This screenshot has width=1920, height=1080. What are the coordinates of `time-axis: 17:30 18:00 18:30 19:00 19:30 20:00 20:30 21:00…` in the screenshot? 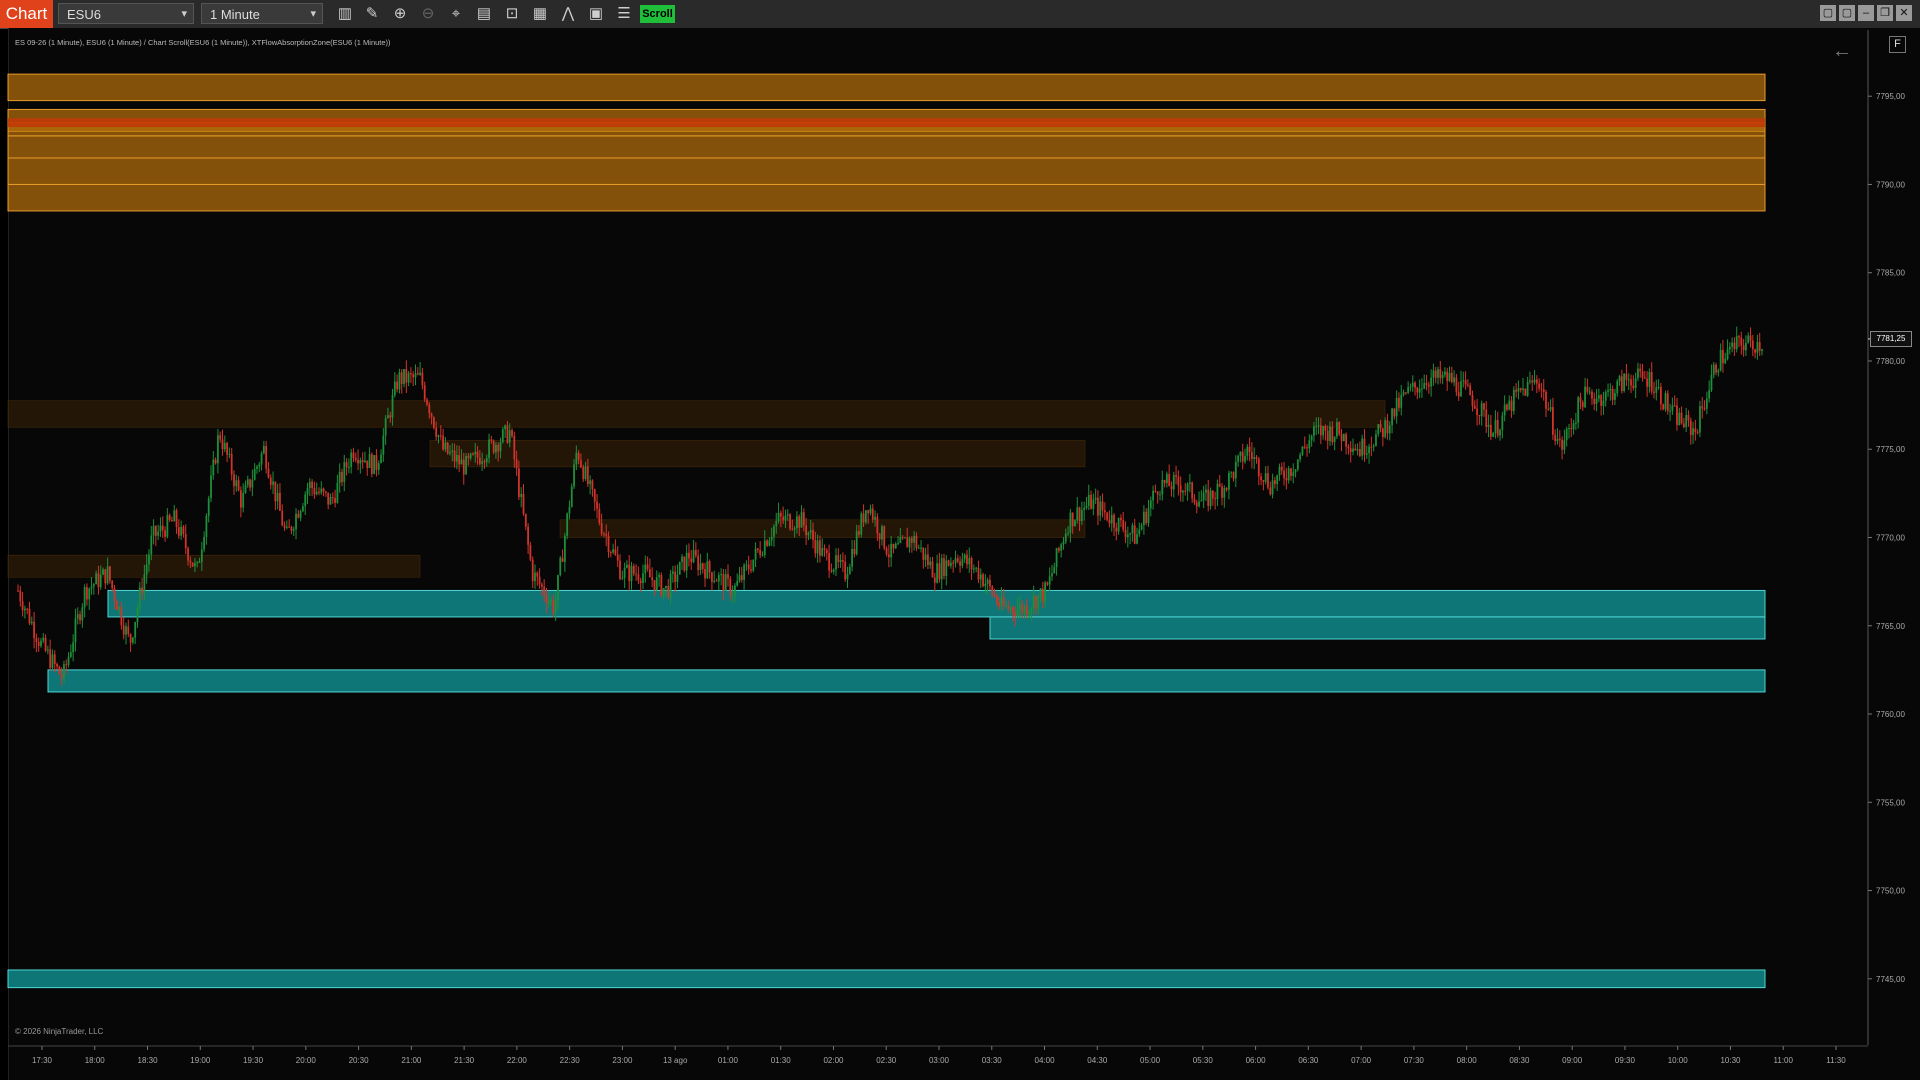 It's located at (939, 1055).